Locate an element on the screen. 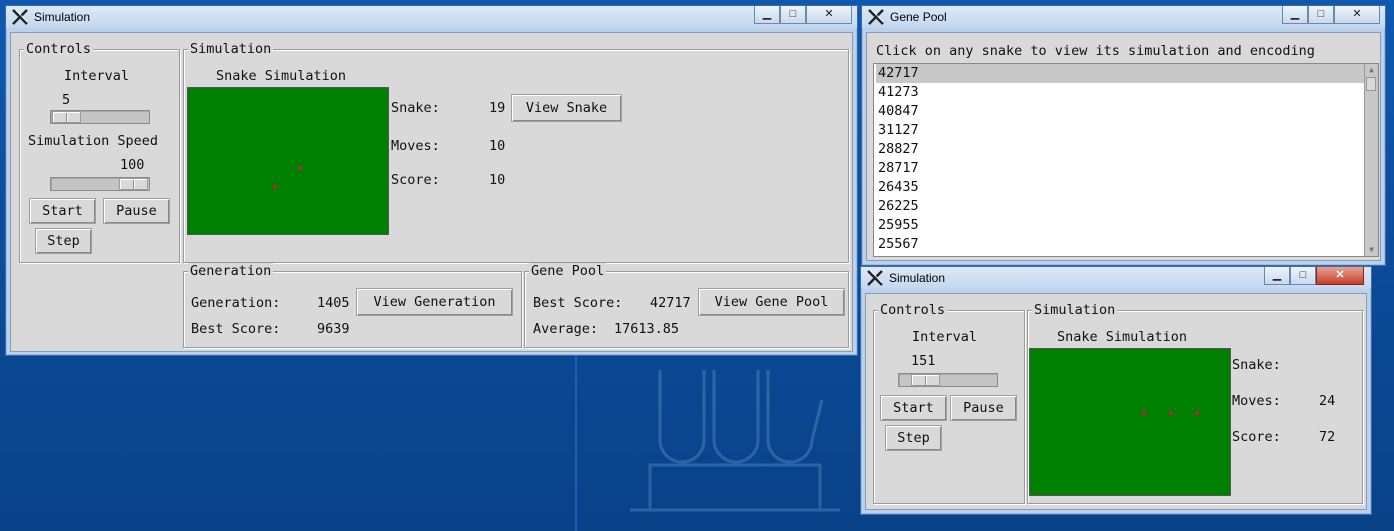 The image size is (1394, 531). speed-slider-thumb is located at coordinates (133, 184).